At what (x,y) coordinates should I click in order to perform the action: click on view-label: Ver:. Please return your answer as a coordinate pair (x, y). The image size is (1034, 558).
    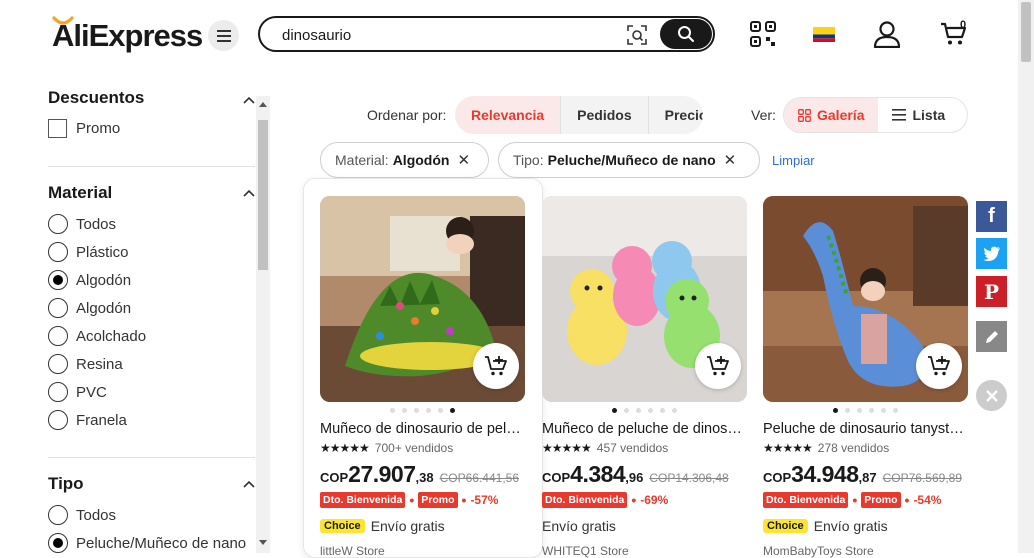
    Looking at the image, I should click on (763, 115).